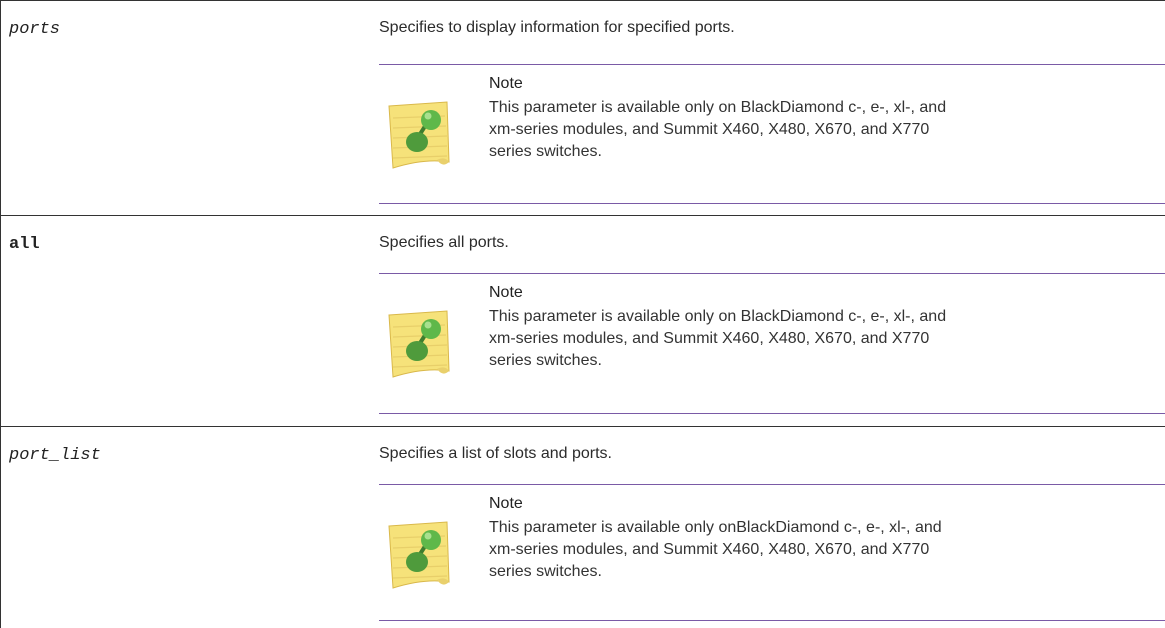 The height and width of the screenshot is (628, 1165). What do you see at coordinates (35, 29) in the screenshot?
I see `param-term: ports` at bounding box center [35, 29].